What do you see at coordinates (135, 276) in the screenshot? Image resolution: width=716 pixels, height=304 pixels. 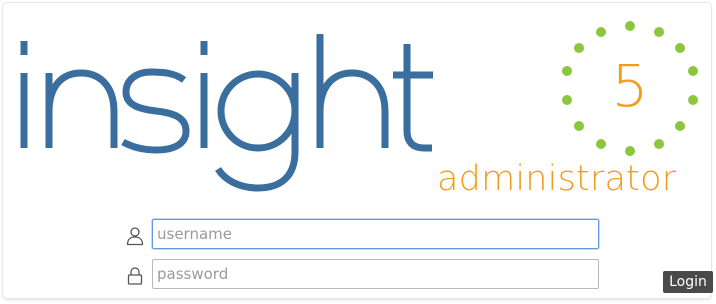 I see `lock-icon` at bounding box center [135, 276].